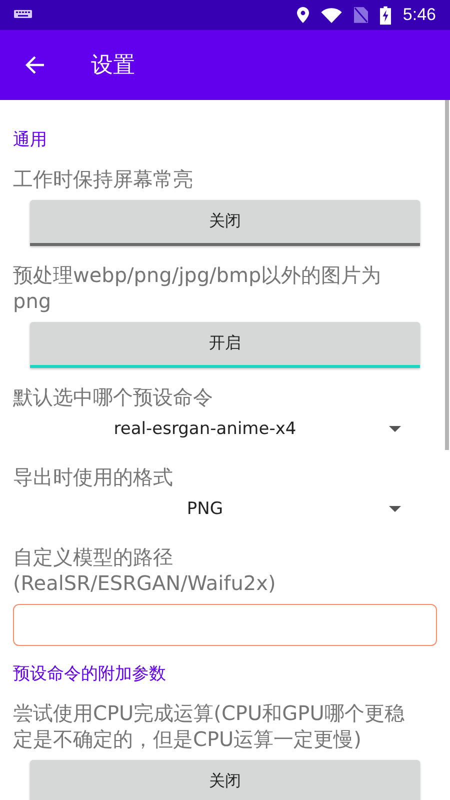  I want to click on keyboard-icon, so click(23, 15).